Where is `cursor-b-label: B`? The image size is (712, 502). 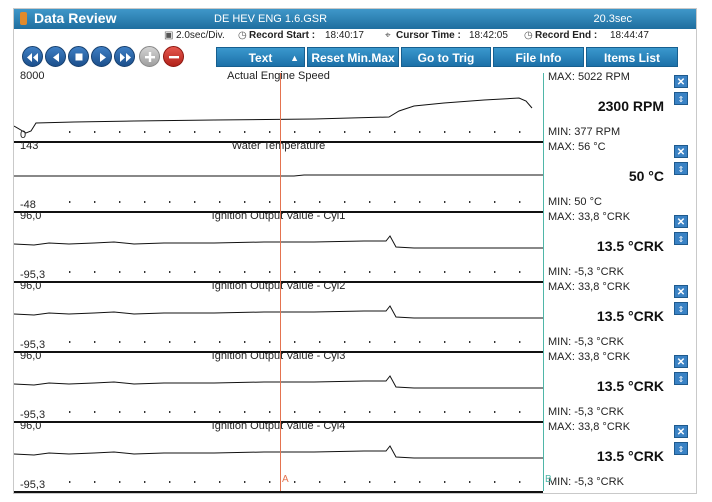
cursor-b-label: B is located at coordinates (548, 479).